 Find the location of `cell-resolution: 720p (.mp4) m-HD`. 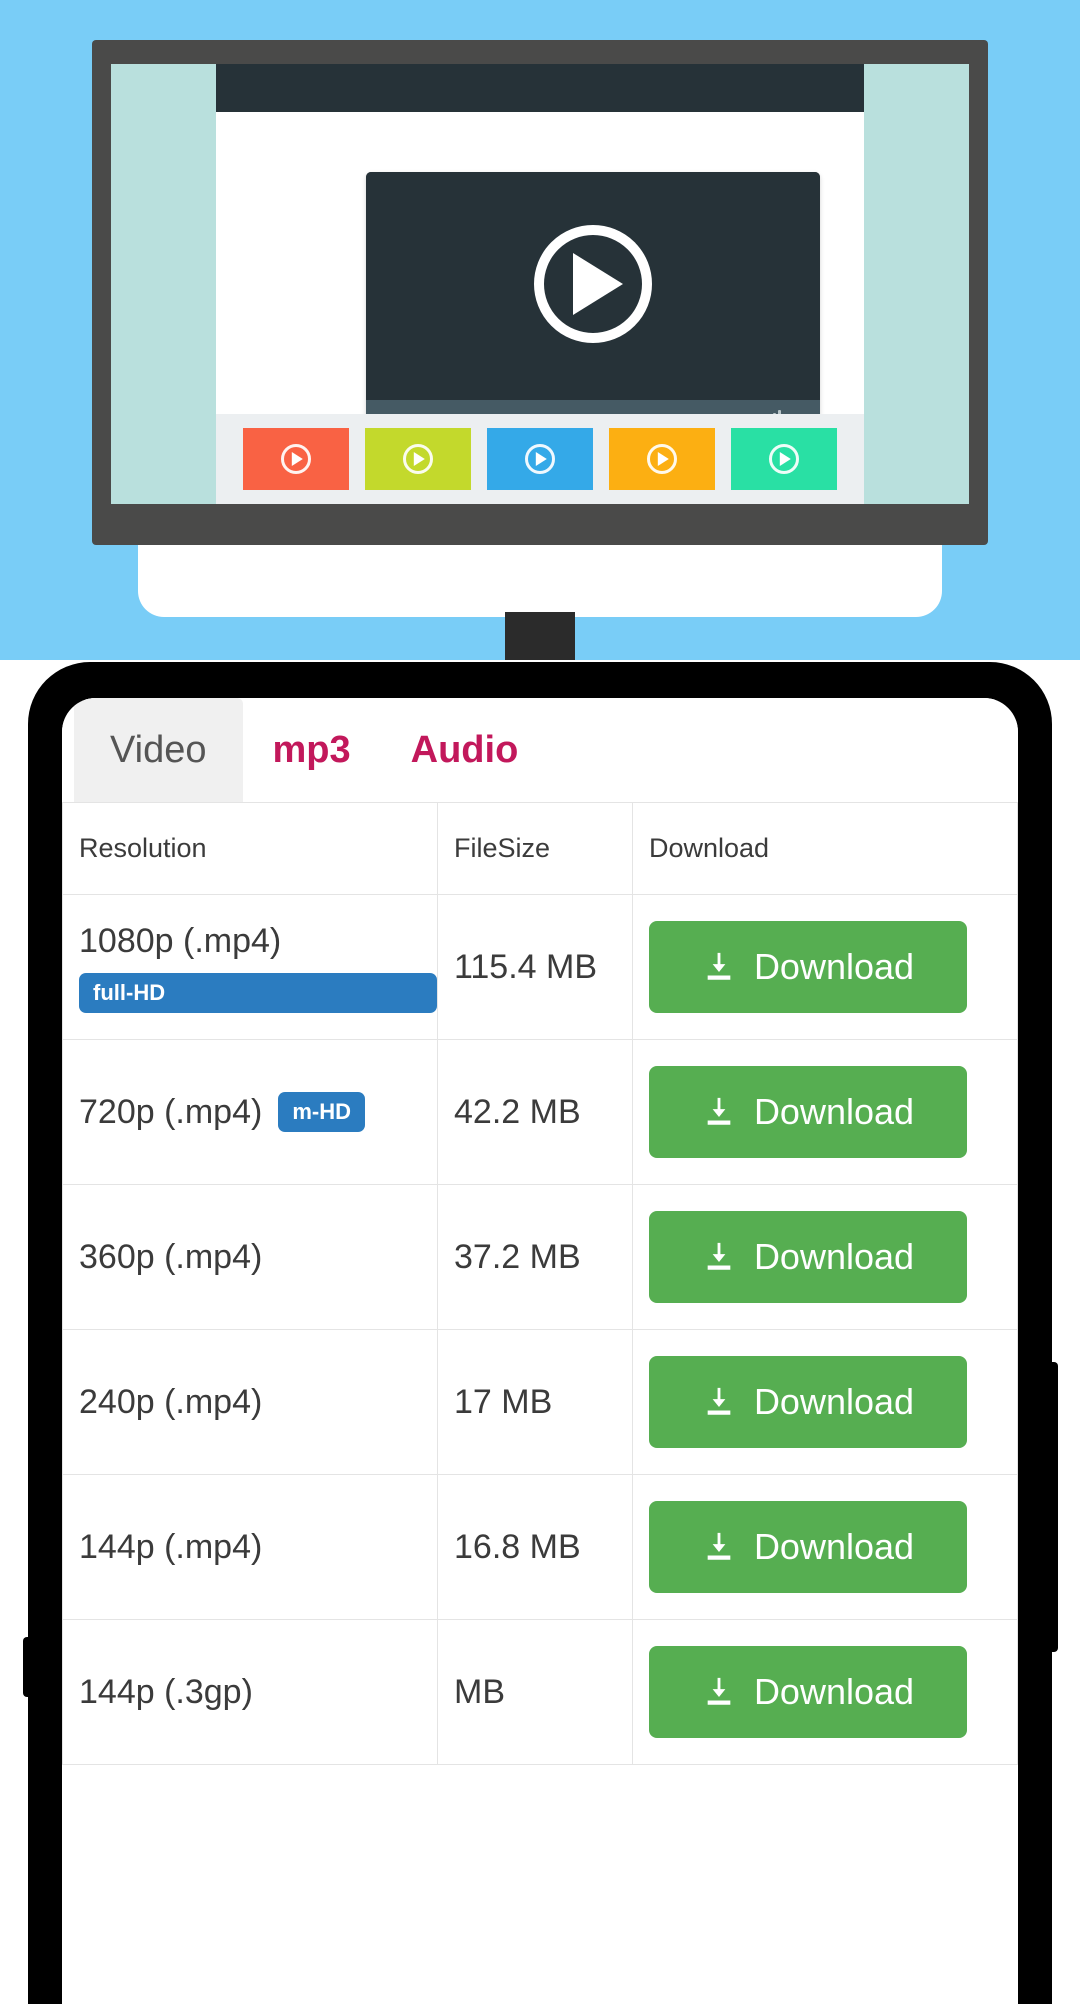

cell-resolution: 720p (.mp4) m-HD is located at coordinates (250, 1112).